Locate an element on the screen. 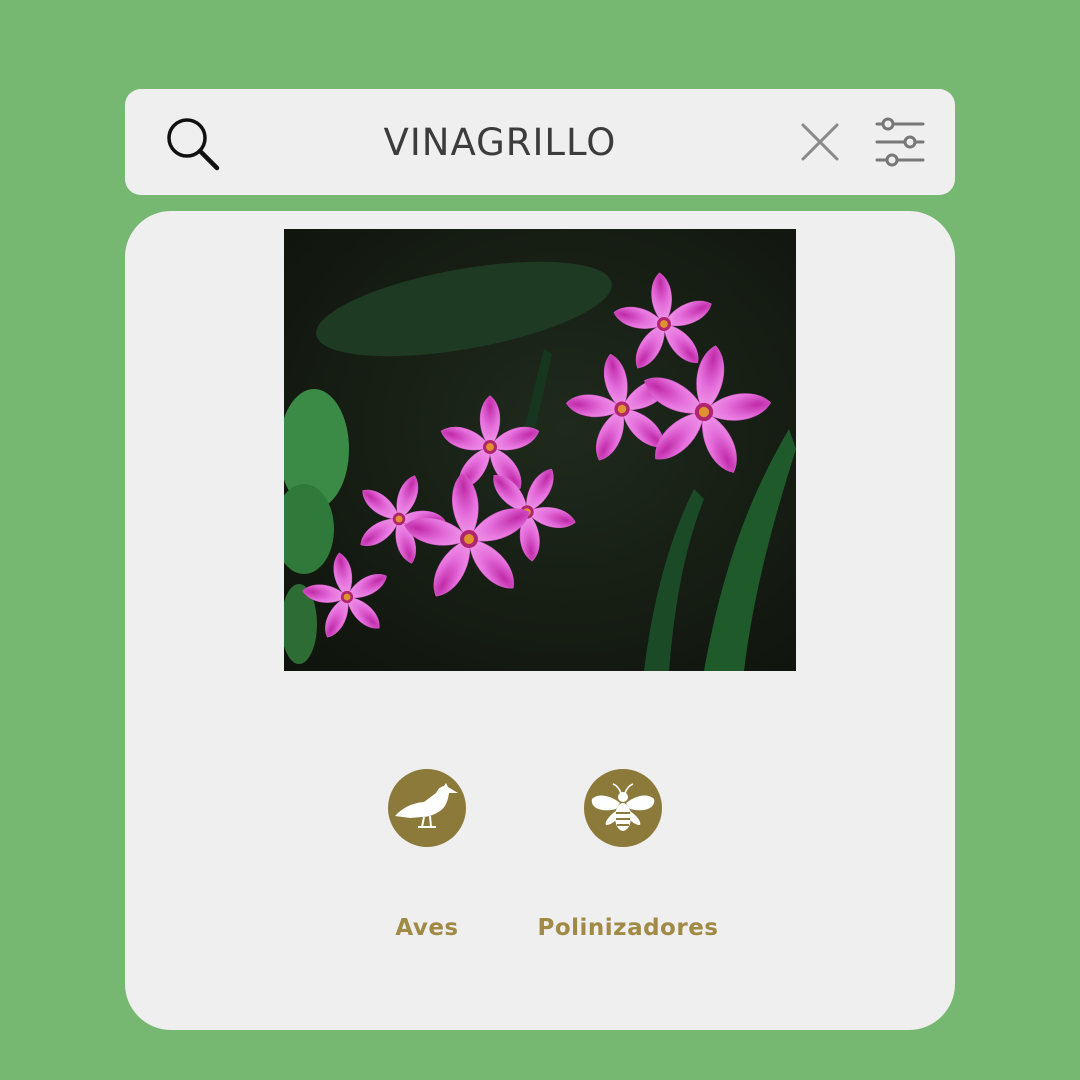  bee-icon is located at coordinates (623, 807).